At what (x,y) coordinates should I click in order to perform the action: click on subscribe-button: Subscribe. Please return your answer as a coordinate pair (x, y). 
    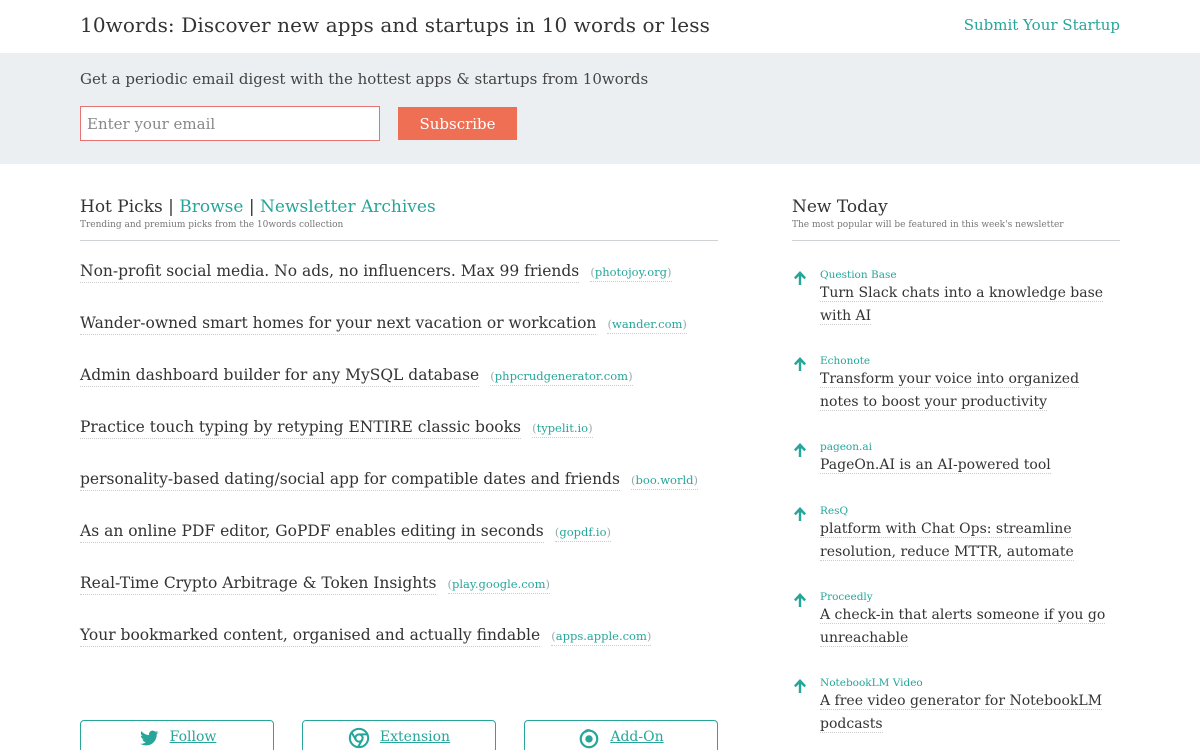
    Looking at the image, I should click on (457, 123).